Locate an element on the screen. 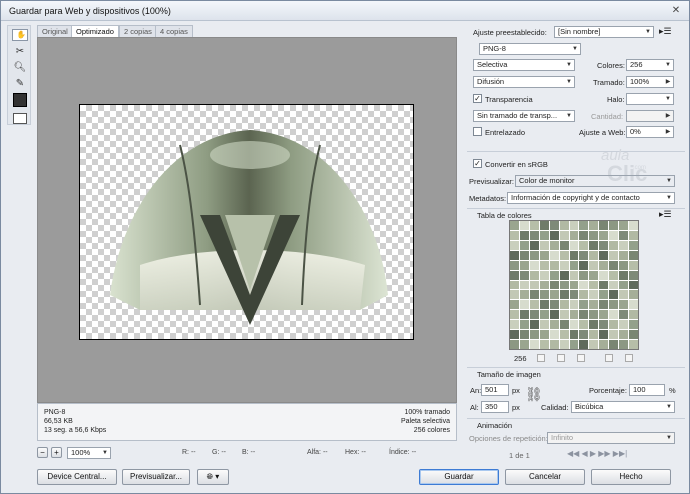 Image resolution: width=690 pixels, height=494 pixels. width-field: 501 is located at coordinates (495, 390).